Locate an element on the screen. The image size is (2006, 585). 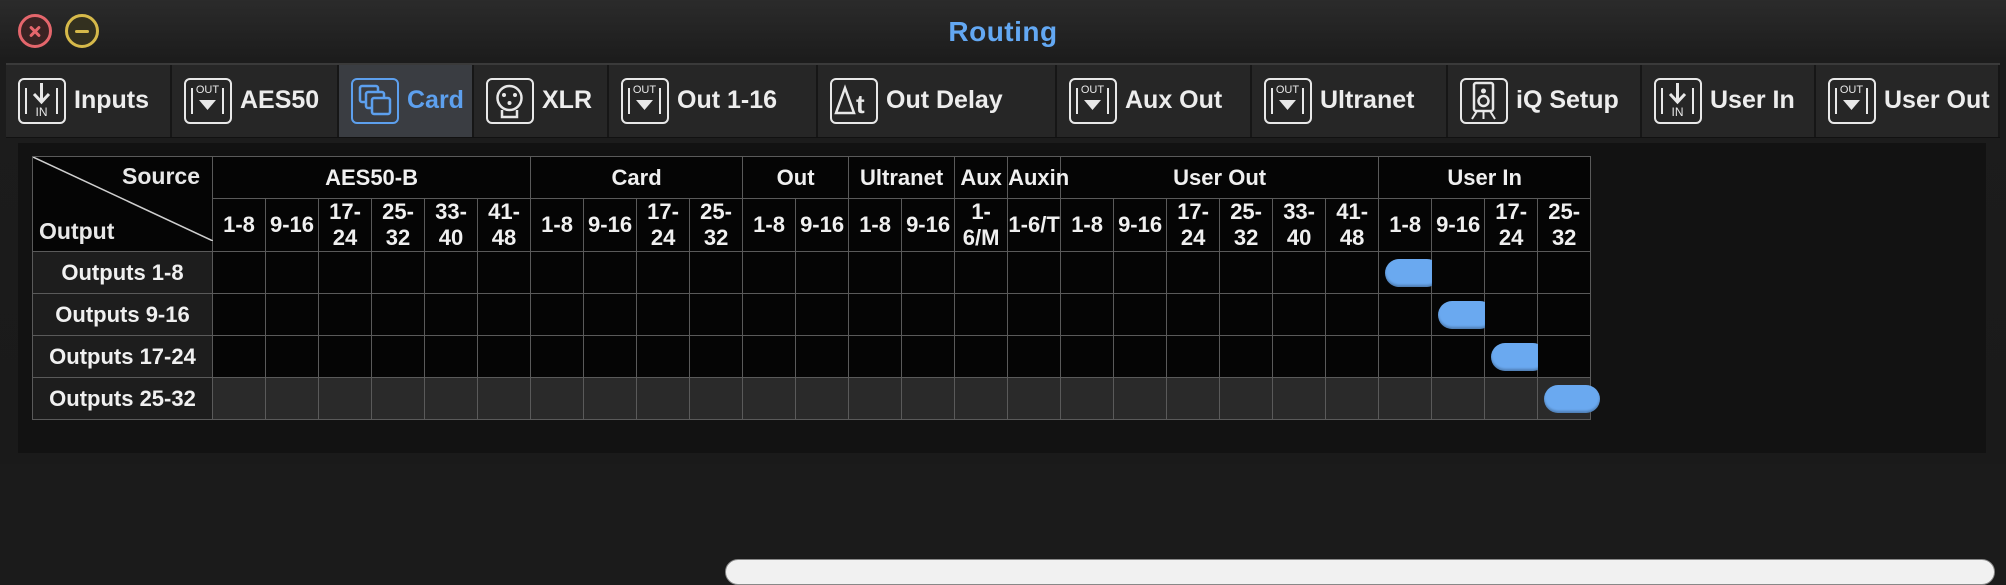
tab-inputs: IN Inputs is located at coordinates (89, 101).